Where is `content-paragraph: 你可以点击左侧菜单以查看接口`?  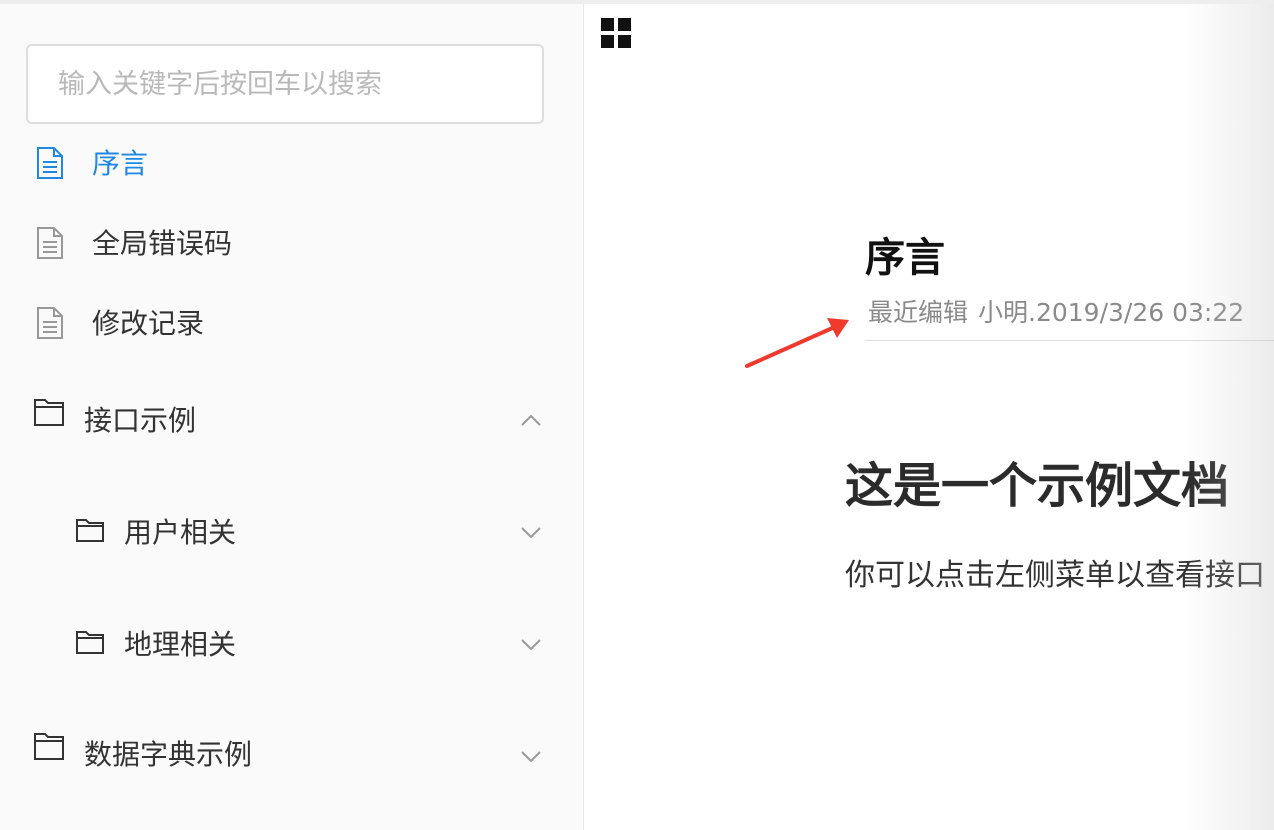
content-paragraph: 你可以点击左侧菜单以查看接口 is located at coordinates (1055, 575).